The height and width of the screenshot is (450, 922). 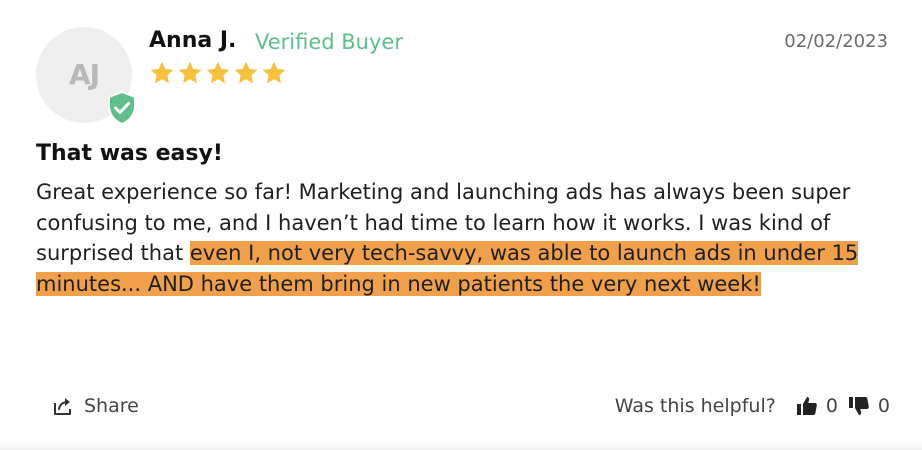 I want to click on share-button: Share, so click(x=95, y=406).